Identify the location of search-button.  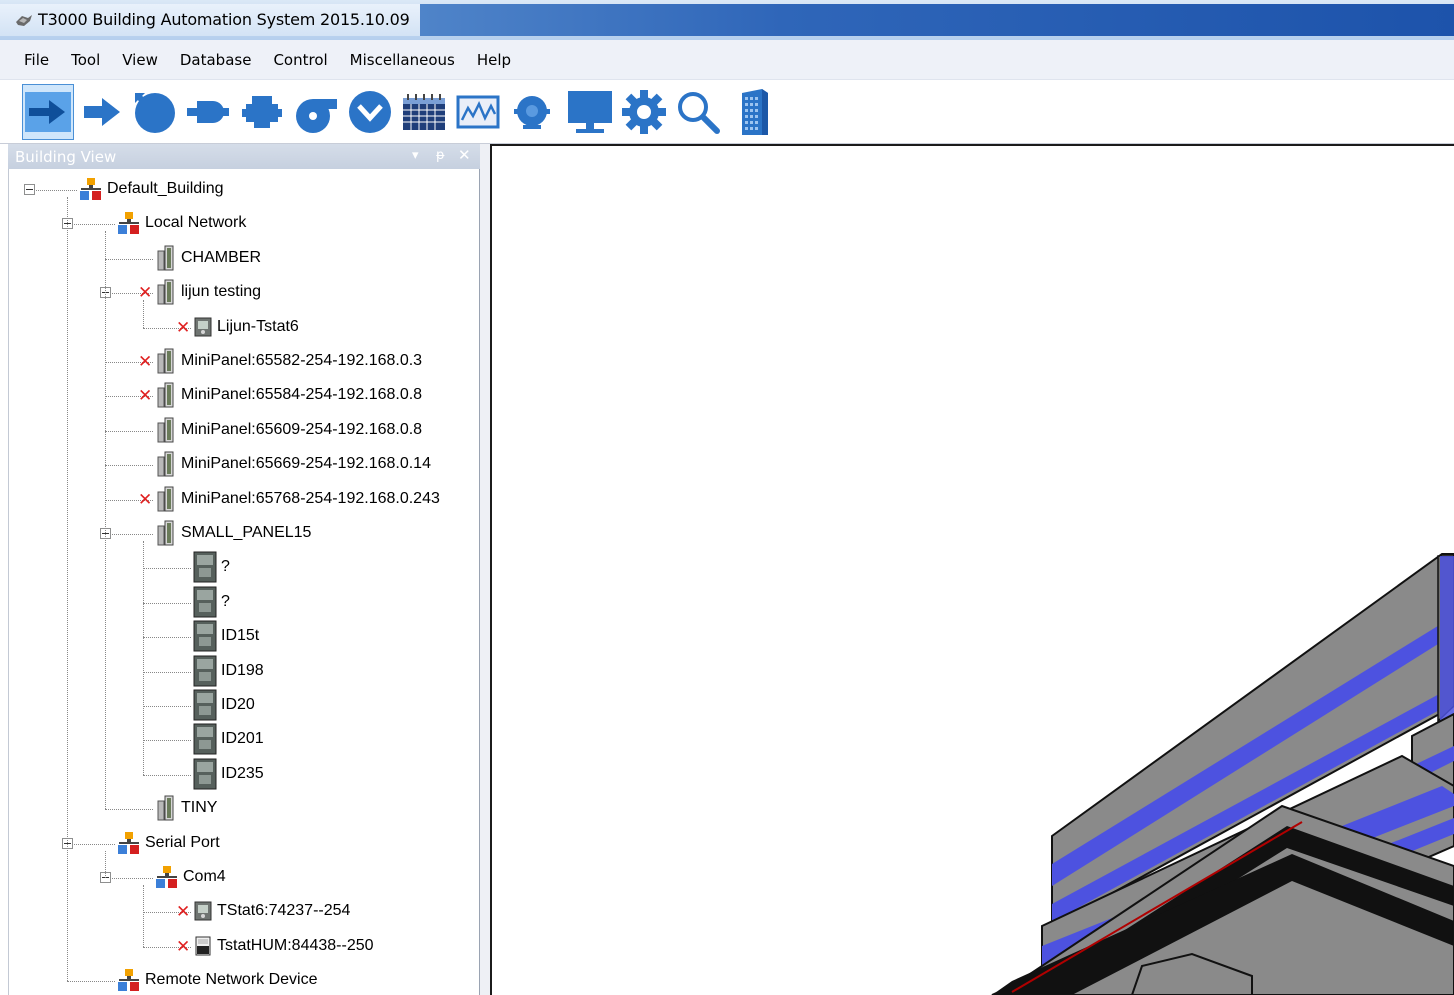
(698, 112).